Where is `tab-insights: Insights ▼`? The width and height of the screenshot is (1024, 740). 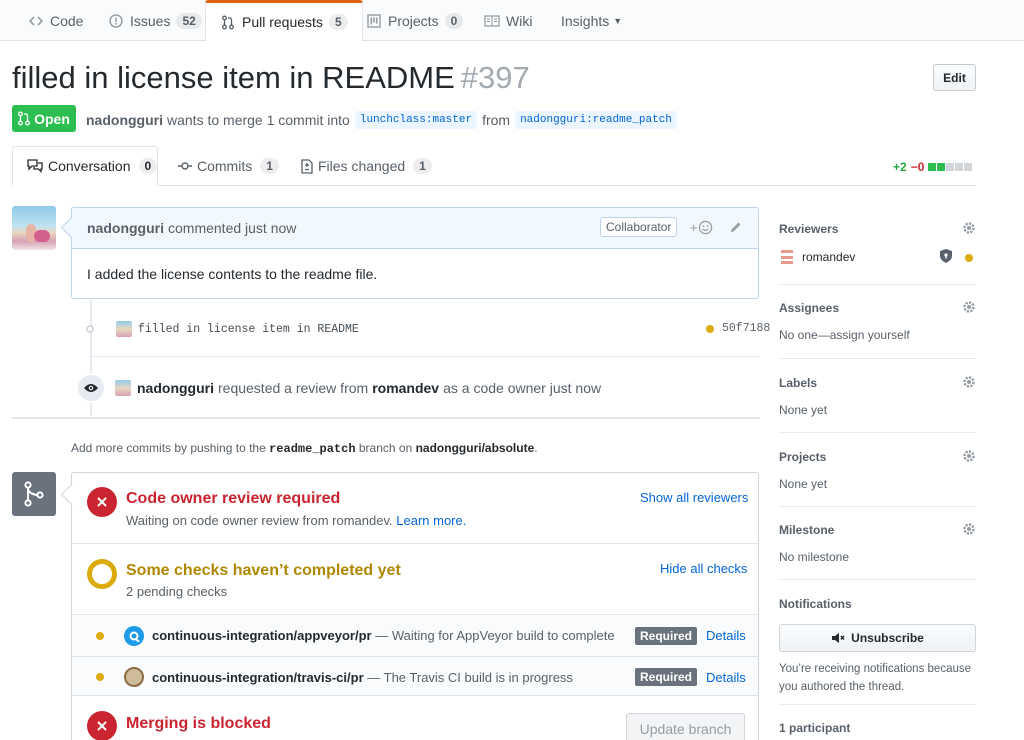 tab-insights: Insights ▼ is located at coordinates (591, 20).